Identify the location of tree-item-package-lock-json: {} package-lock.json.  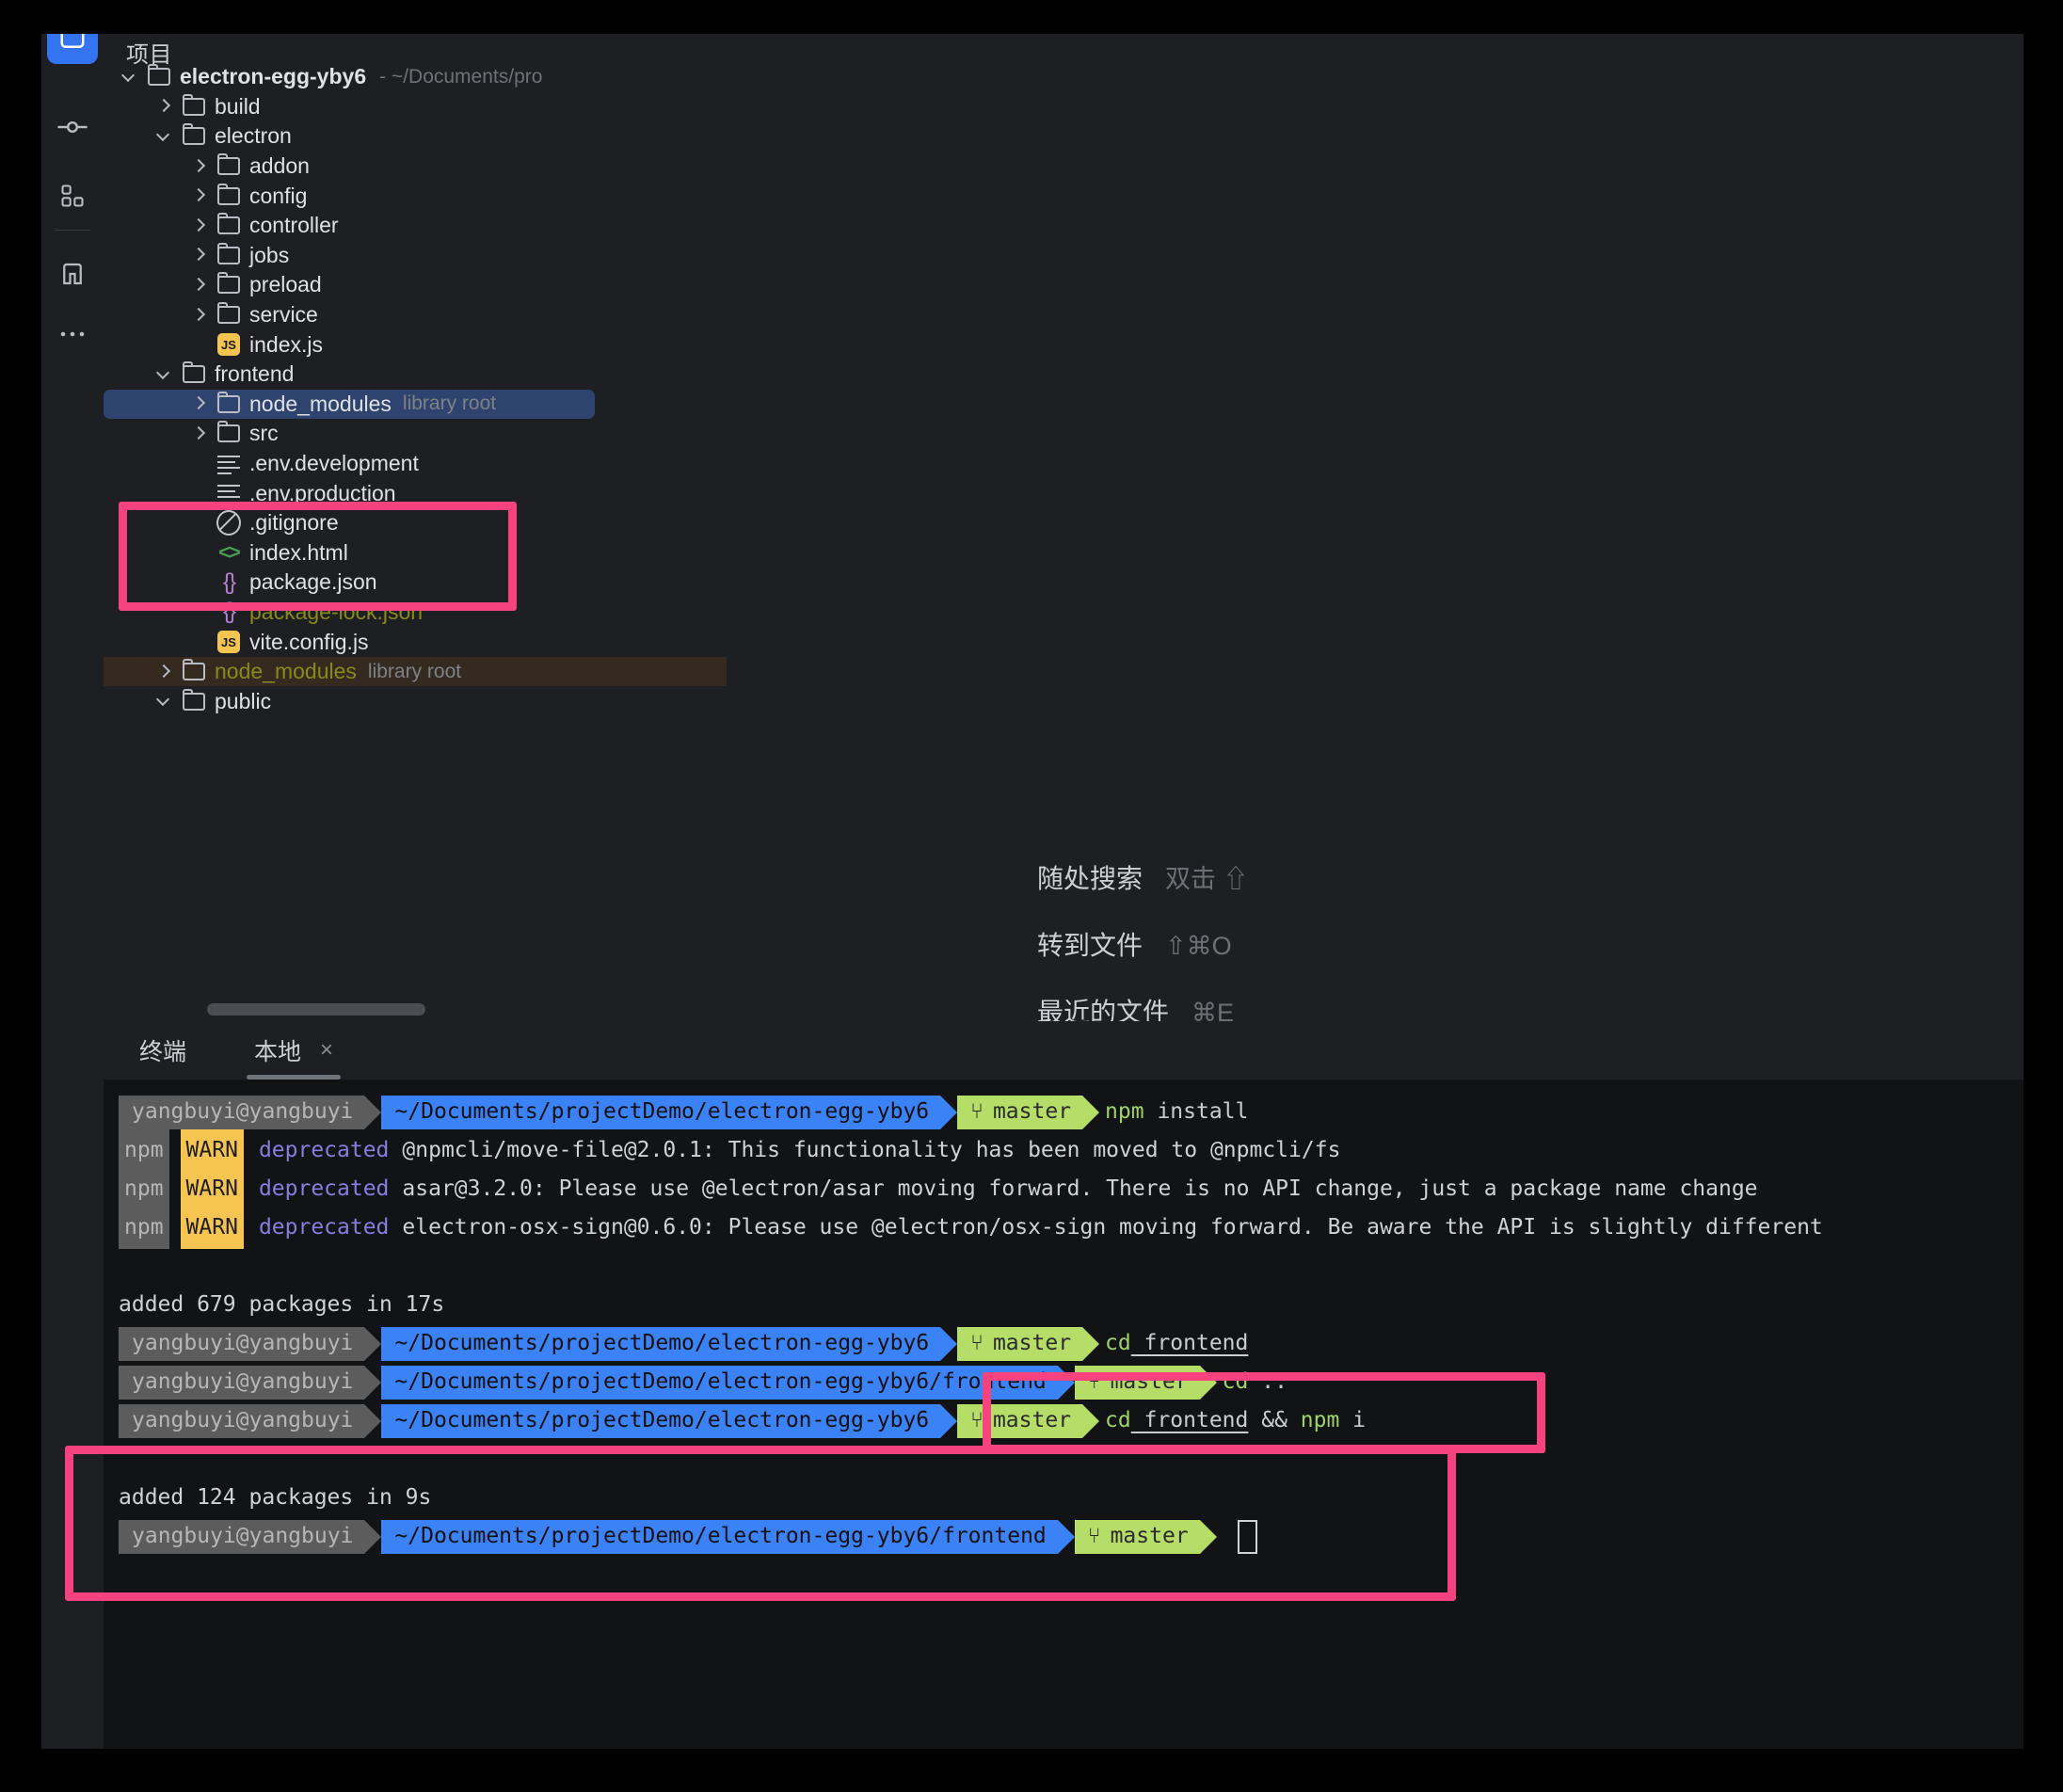
(416, 613).